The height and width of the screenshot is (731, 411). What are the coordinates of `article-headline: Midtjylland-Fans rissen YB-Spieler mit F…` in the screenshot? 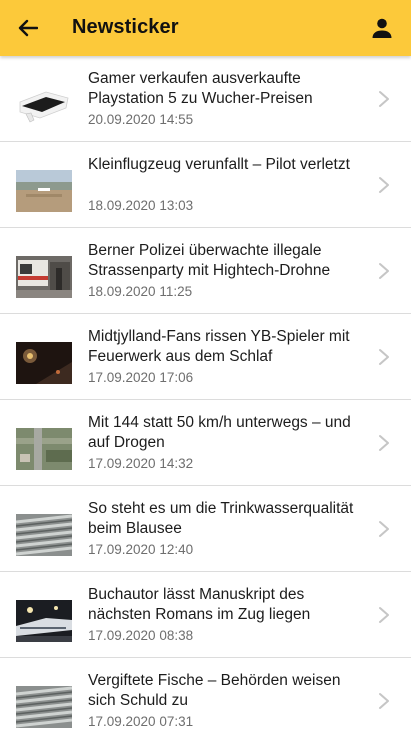 It's located at (219, 346).